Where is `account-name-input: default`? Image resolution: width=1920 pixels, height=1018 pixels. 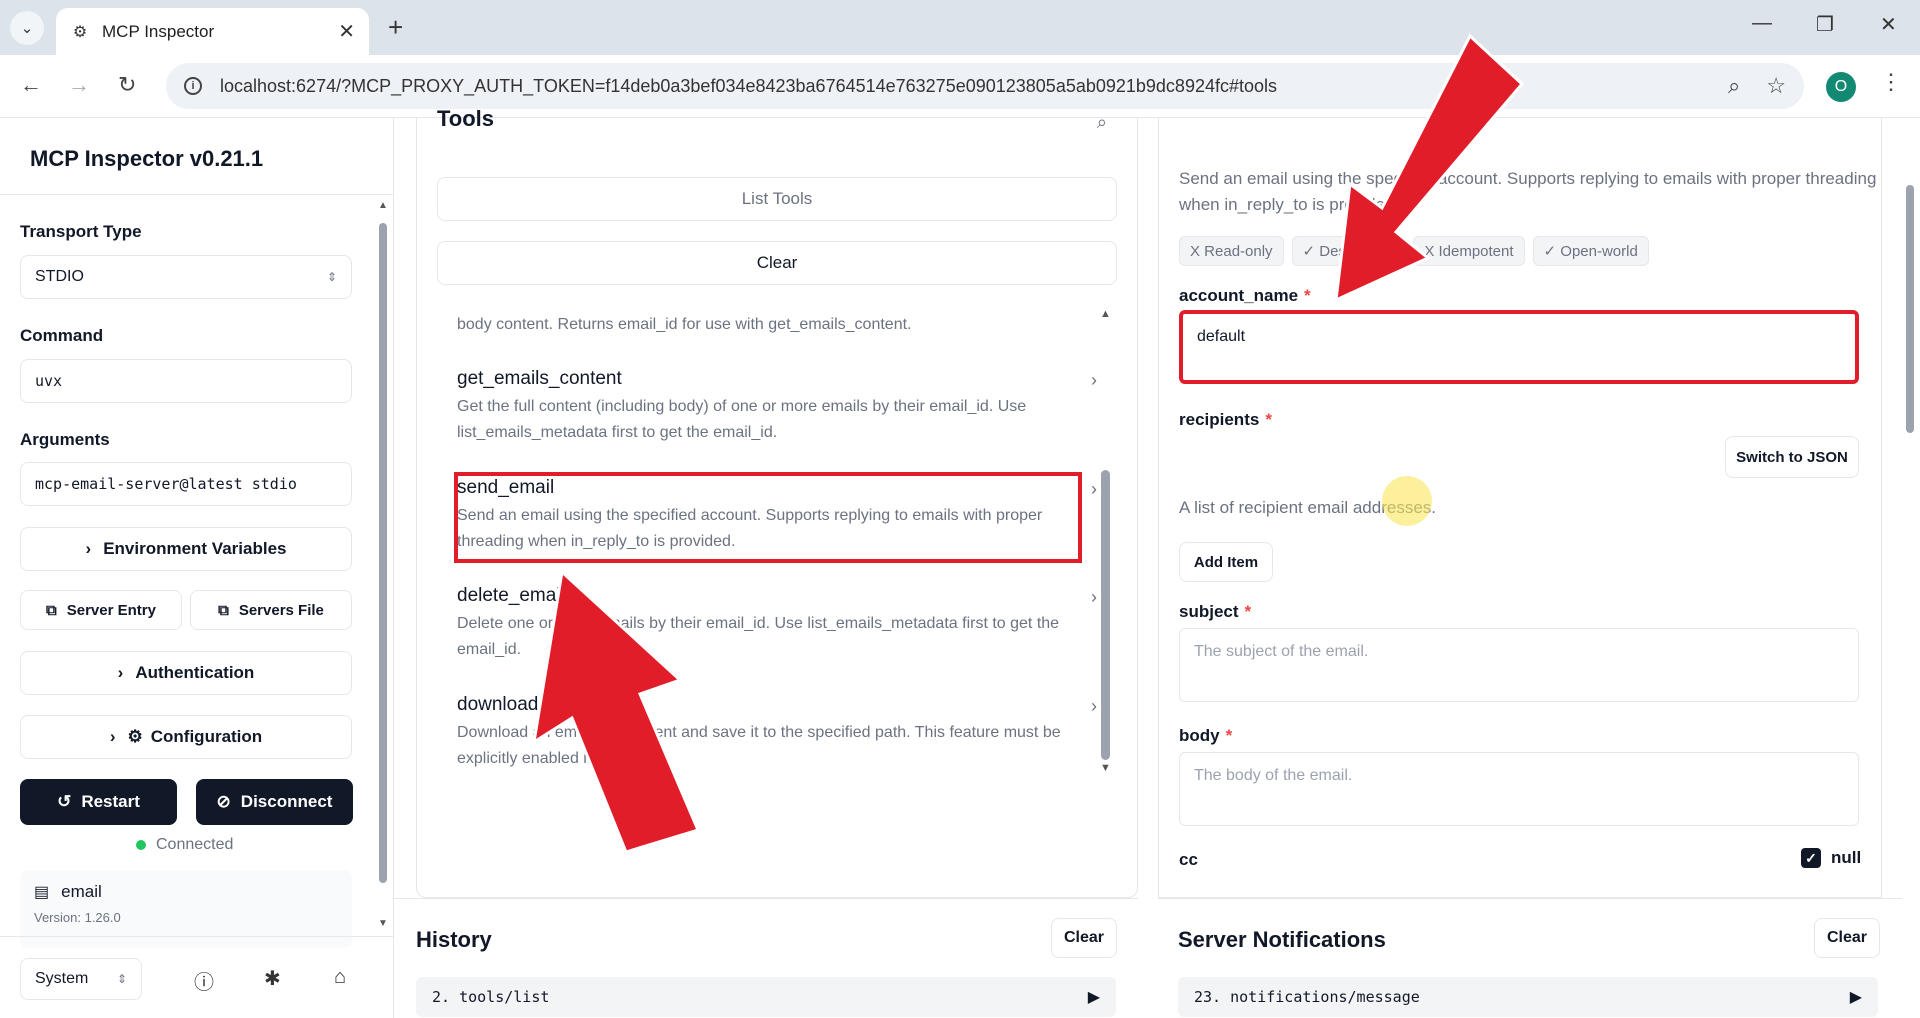 account-name-input: default is located at coordinates (1519, 347).